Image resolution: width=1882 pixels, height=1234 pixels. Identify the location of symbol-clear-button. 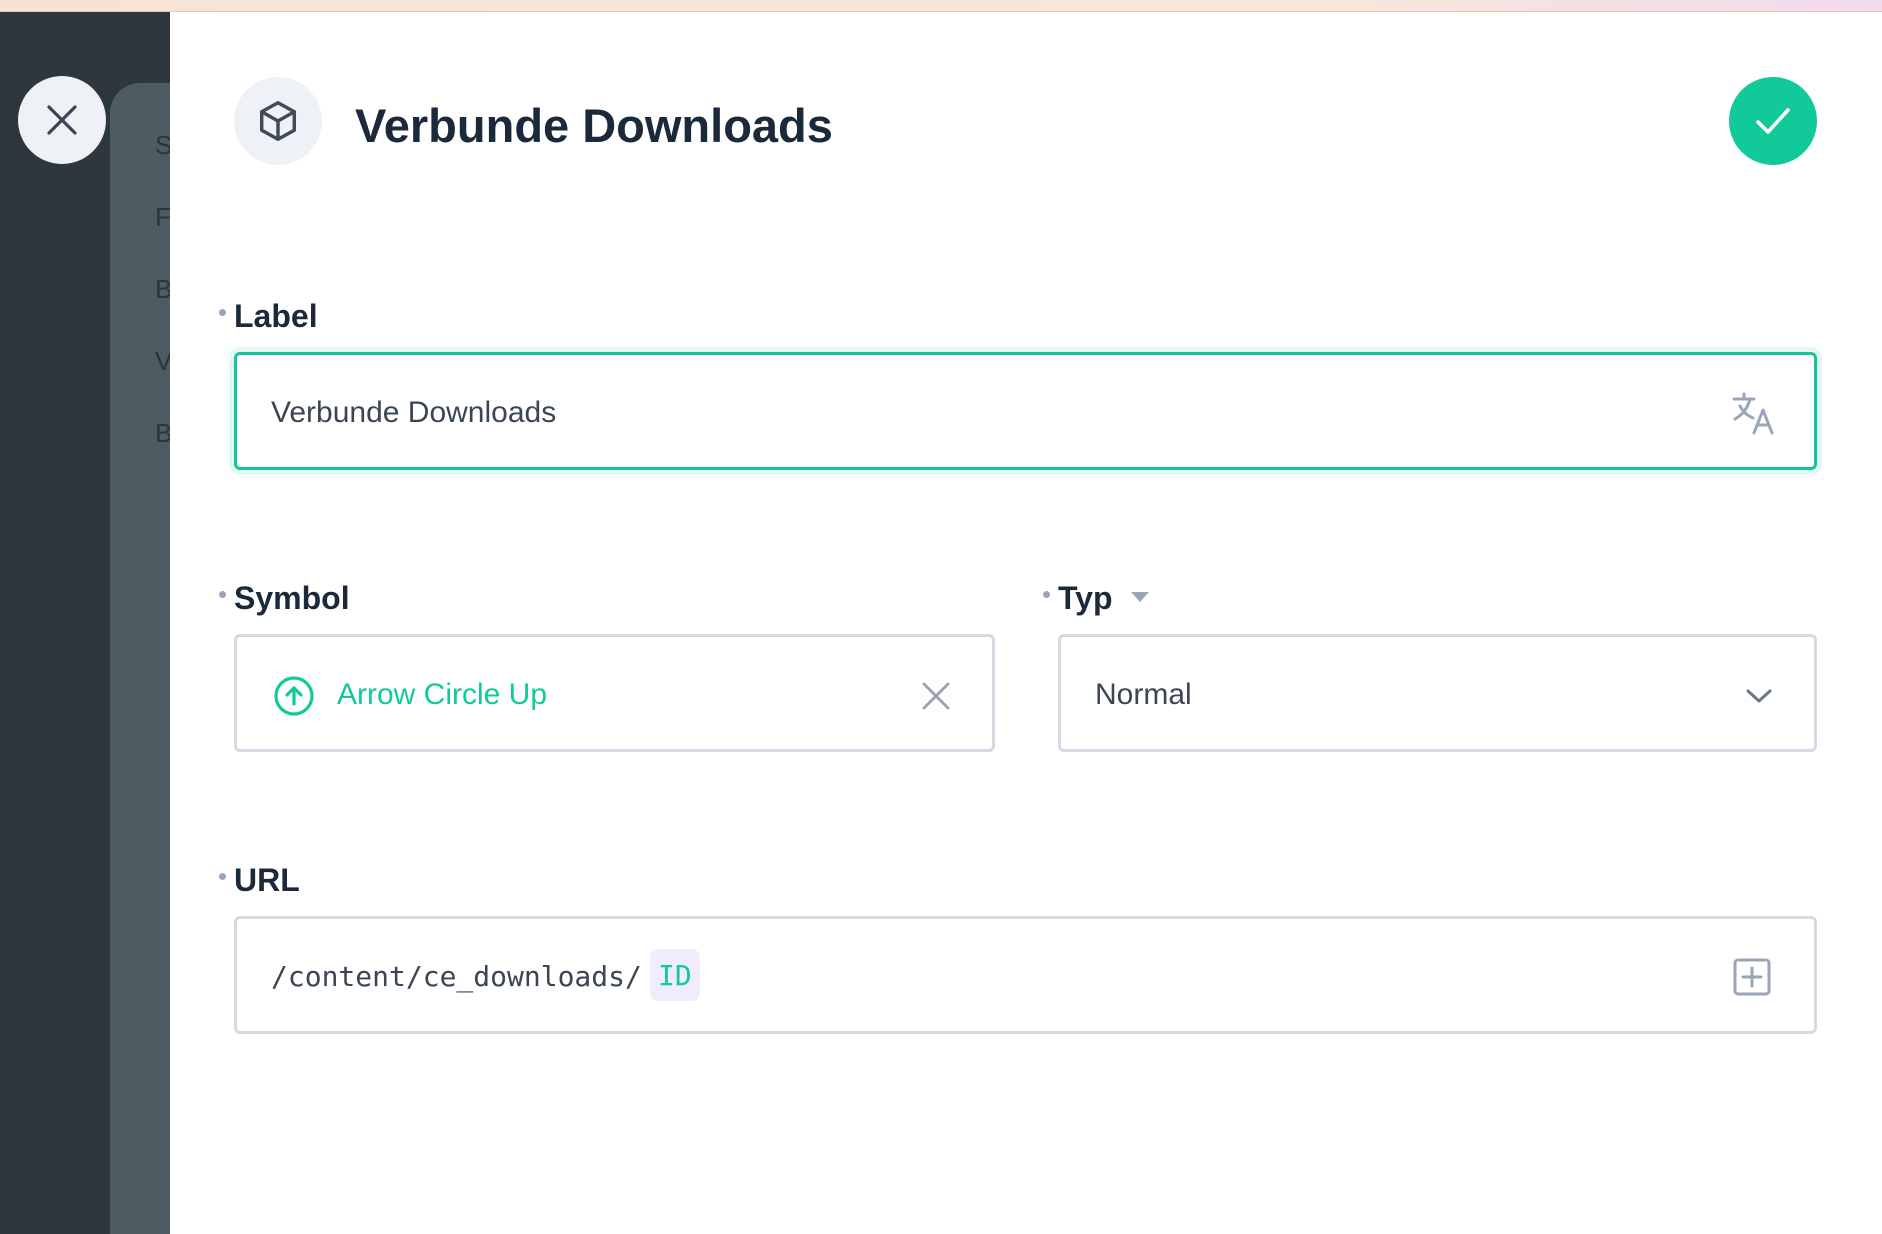
(936, 696).